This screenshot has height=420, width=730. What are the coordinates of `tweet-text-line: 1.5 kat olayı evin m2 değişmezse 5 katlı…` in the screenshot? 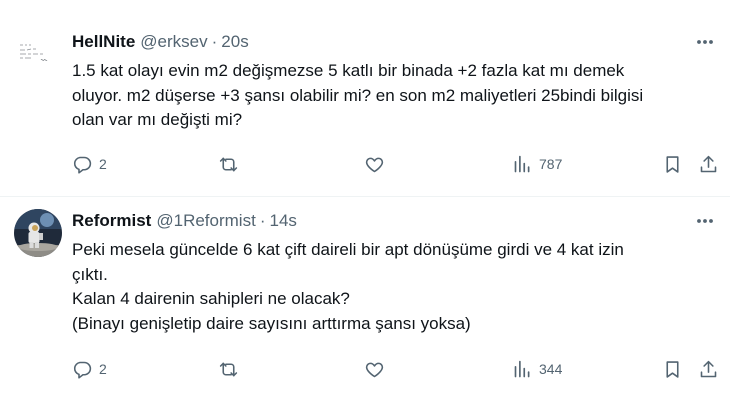 It's located at (348, 70).